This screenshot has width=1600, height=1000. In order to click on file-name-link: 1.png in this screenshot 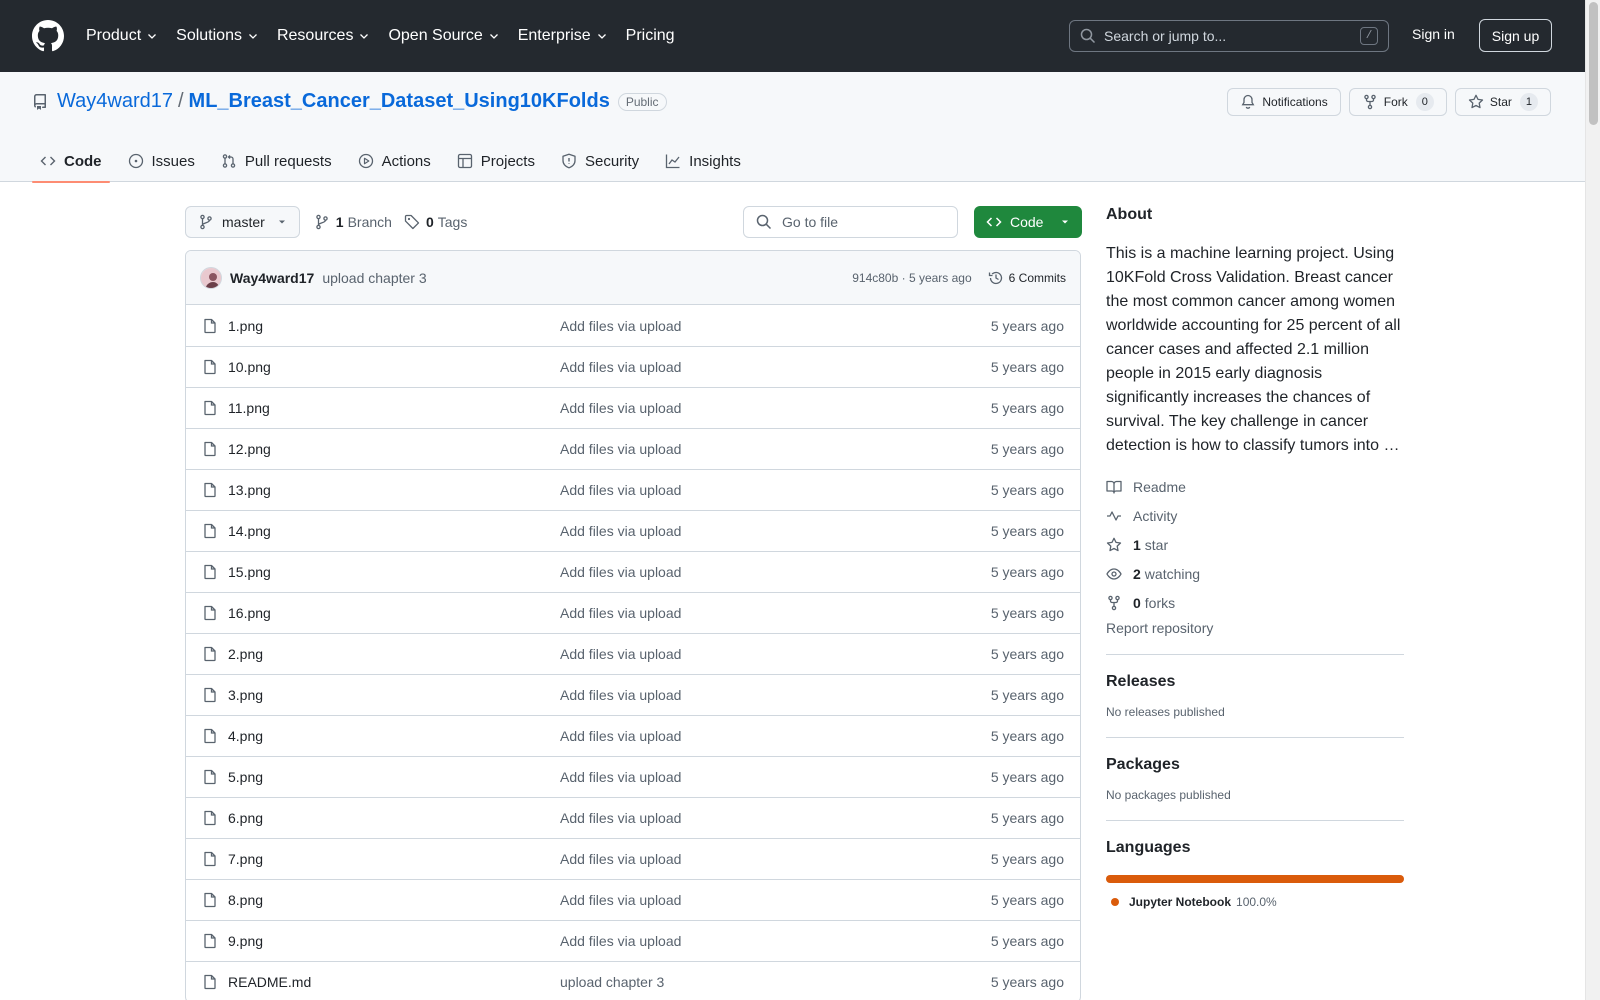, I will do `click(394, 326)`.